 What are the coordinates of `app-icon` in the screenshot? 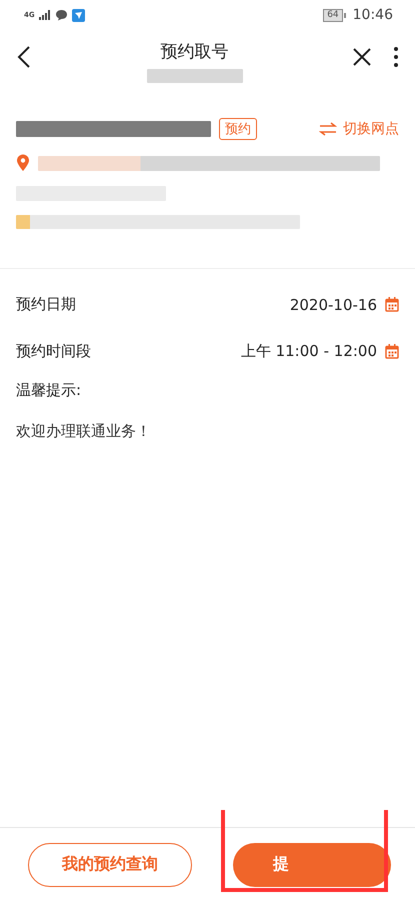 It's located at (78, 15).